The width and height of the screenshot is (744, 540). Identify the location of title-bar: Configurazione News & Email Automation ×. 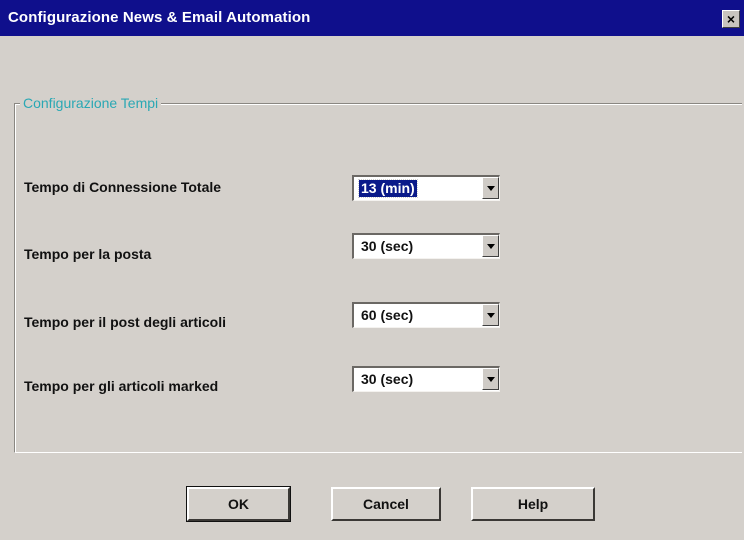
(372, 18).